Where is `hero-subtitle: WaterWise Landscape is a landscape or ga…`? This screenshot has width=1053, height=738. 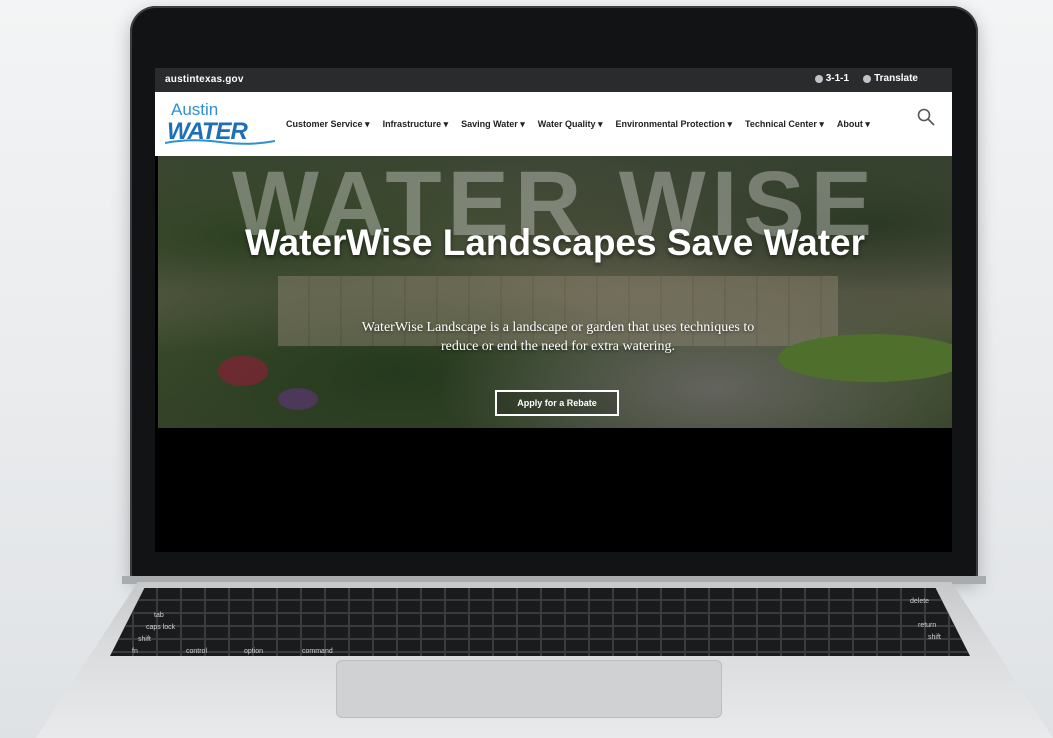 hero-subtitle: WaterWise Landscape is a landscape or ga… is located at coordinates (558, 337).